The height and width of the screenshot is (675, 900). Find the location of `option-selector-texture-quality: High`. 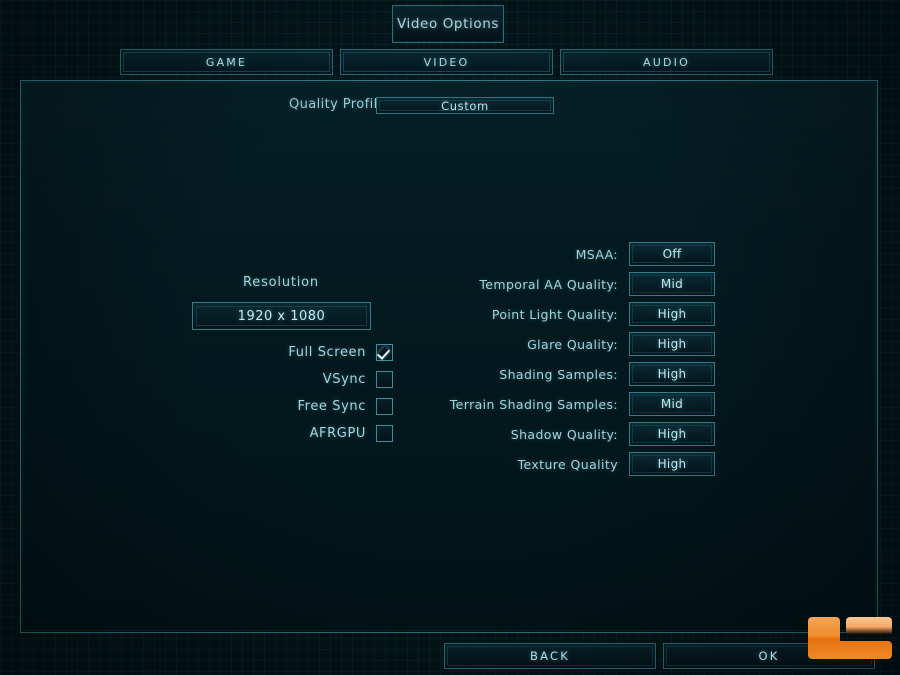

option-selector-texture-quality: High is located at coordinates (672, 464).